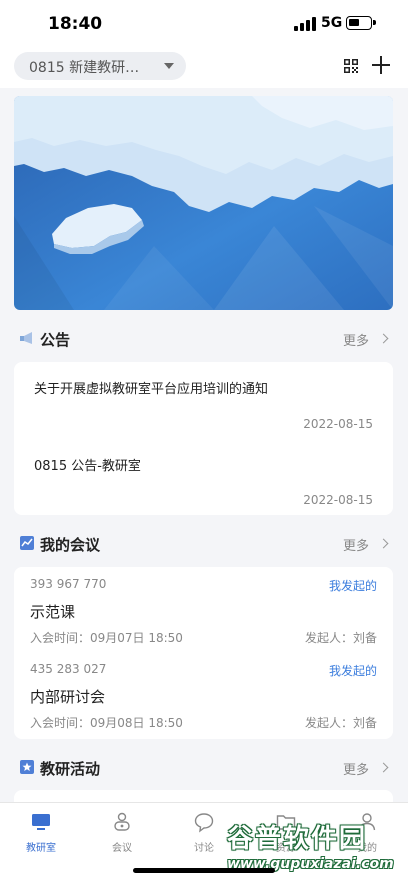  What do you see at coordinates (297, 839) in the screenshot?
I see `watermark-text: 谷普软件园` at bounding box center [297, 839].